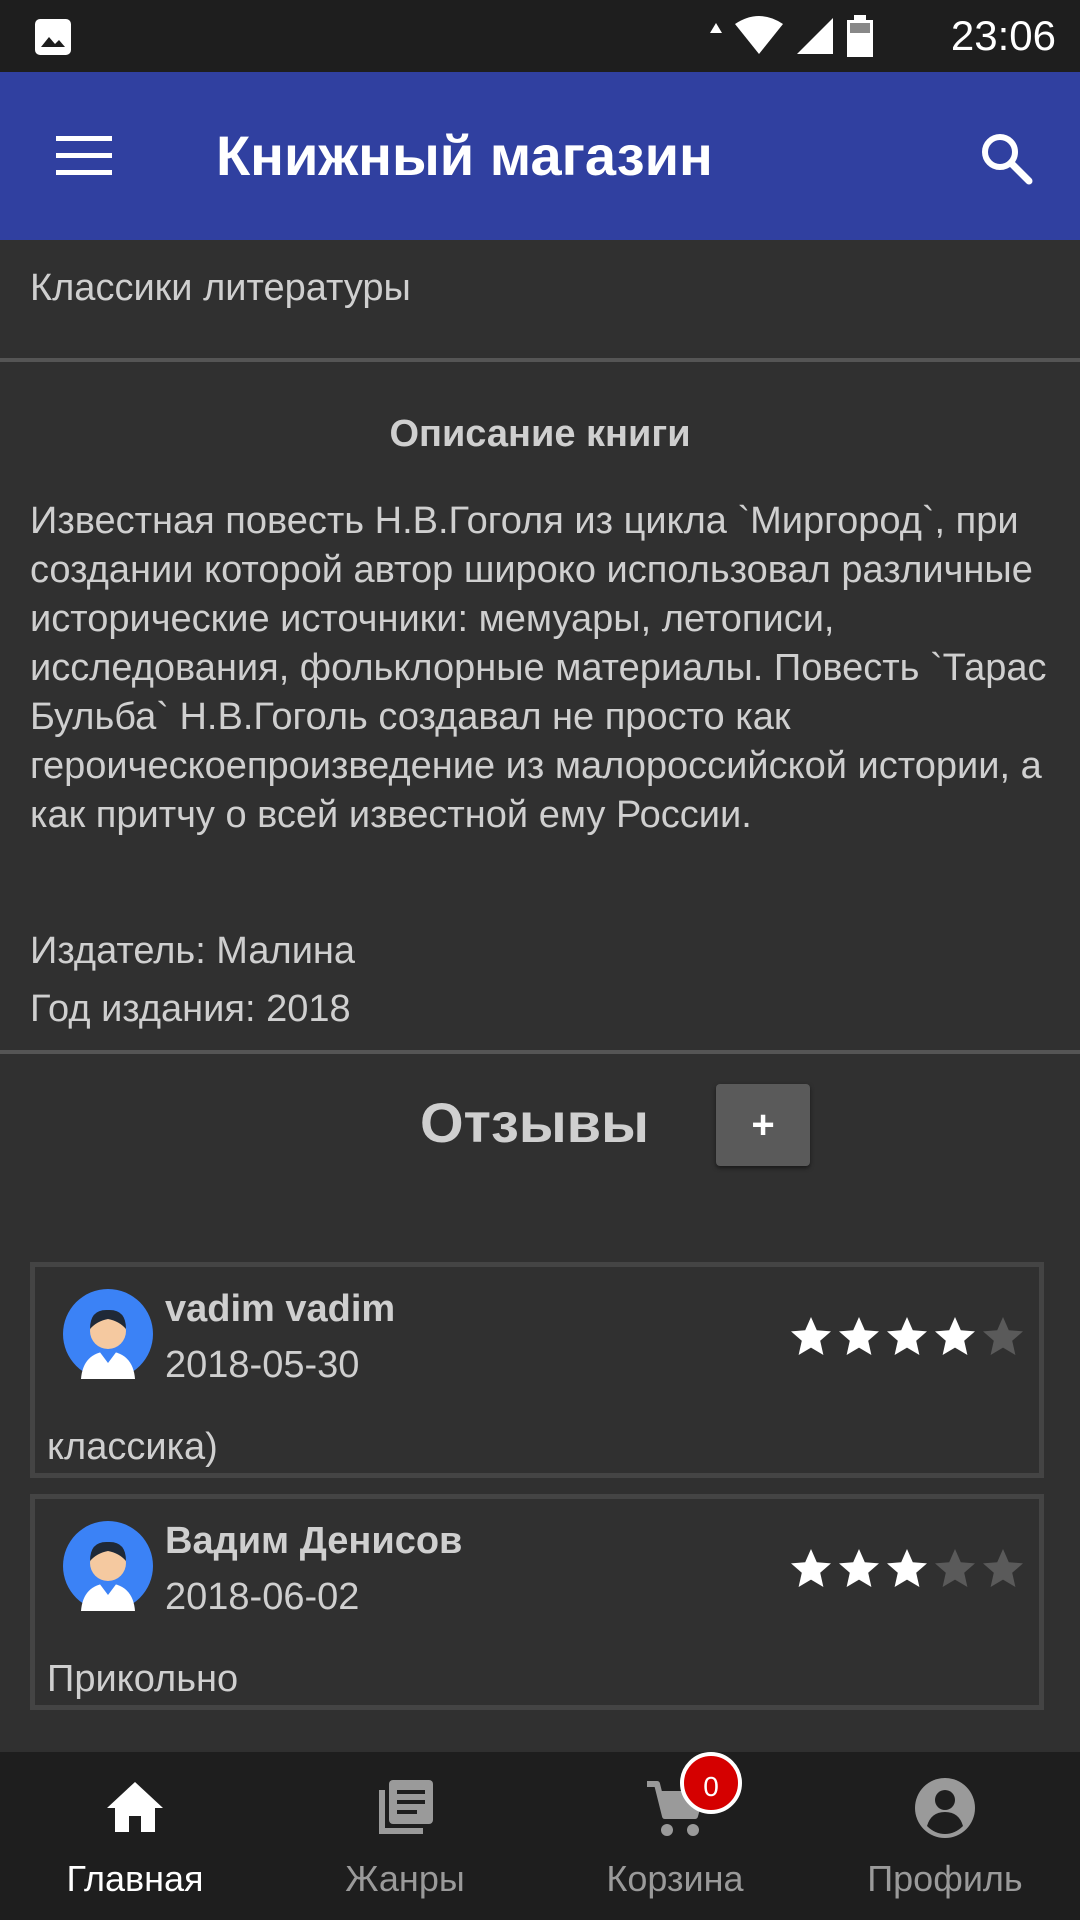 Image resolution: width=1080 pixels, height=1920 pixels. What do you see at coordinates (945, 1878) in the screenshot?
I see `nav-label: Профиль` at bounding box center [945, 1878].